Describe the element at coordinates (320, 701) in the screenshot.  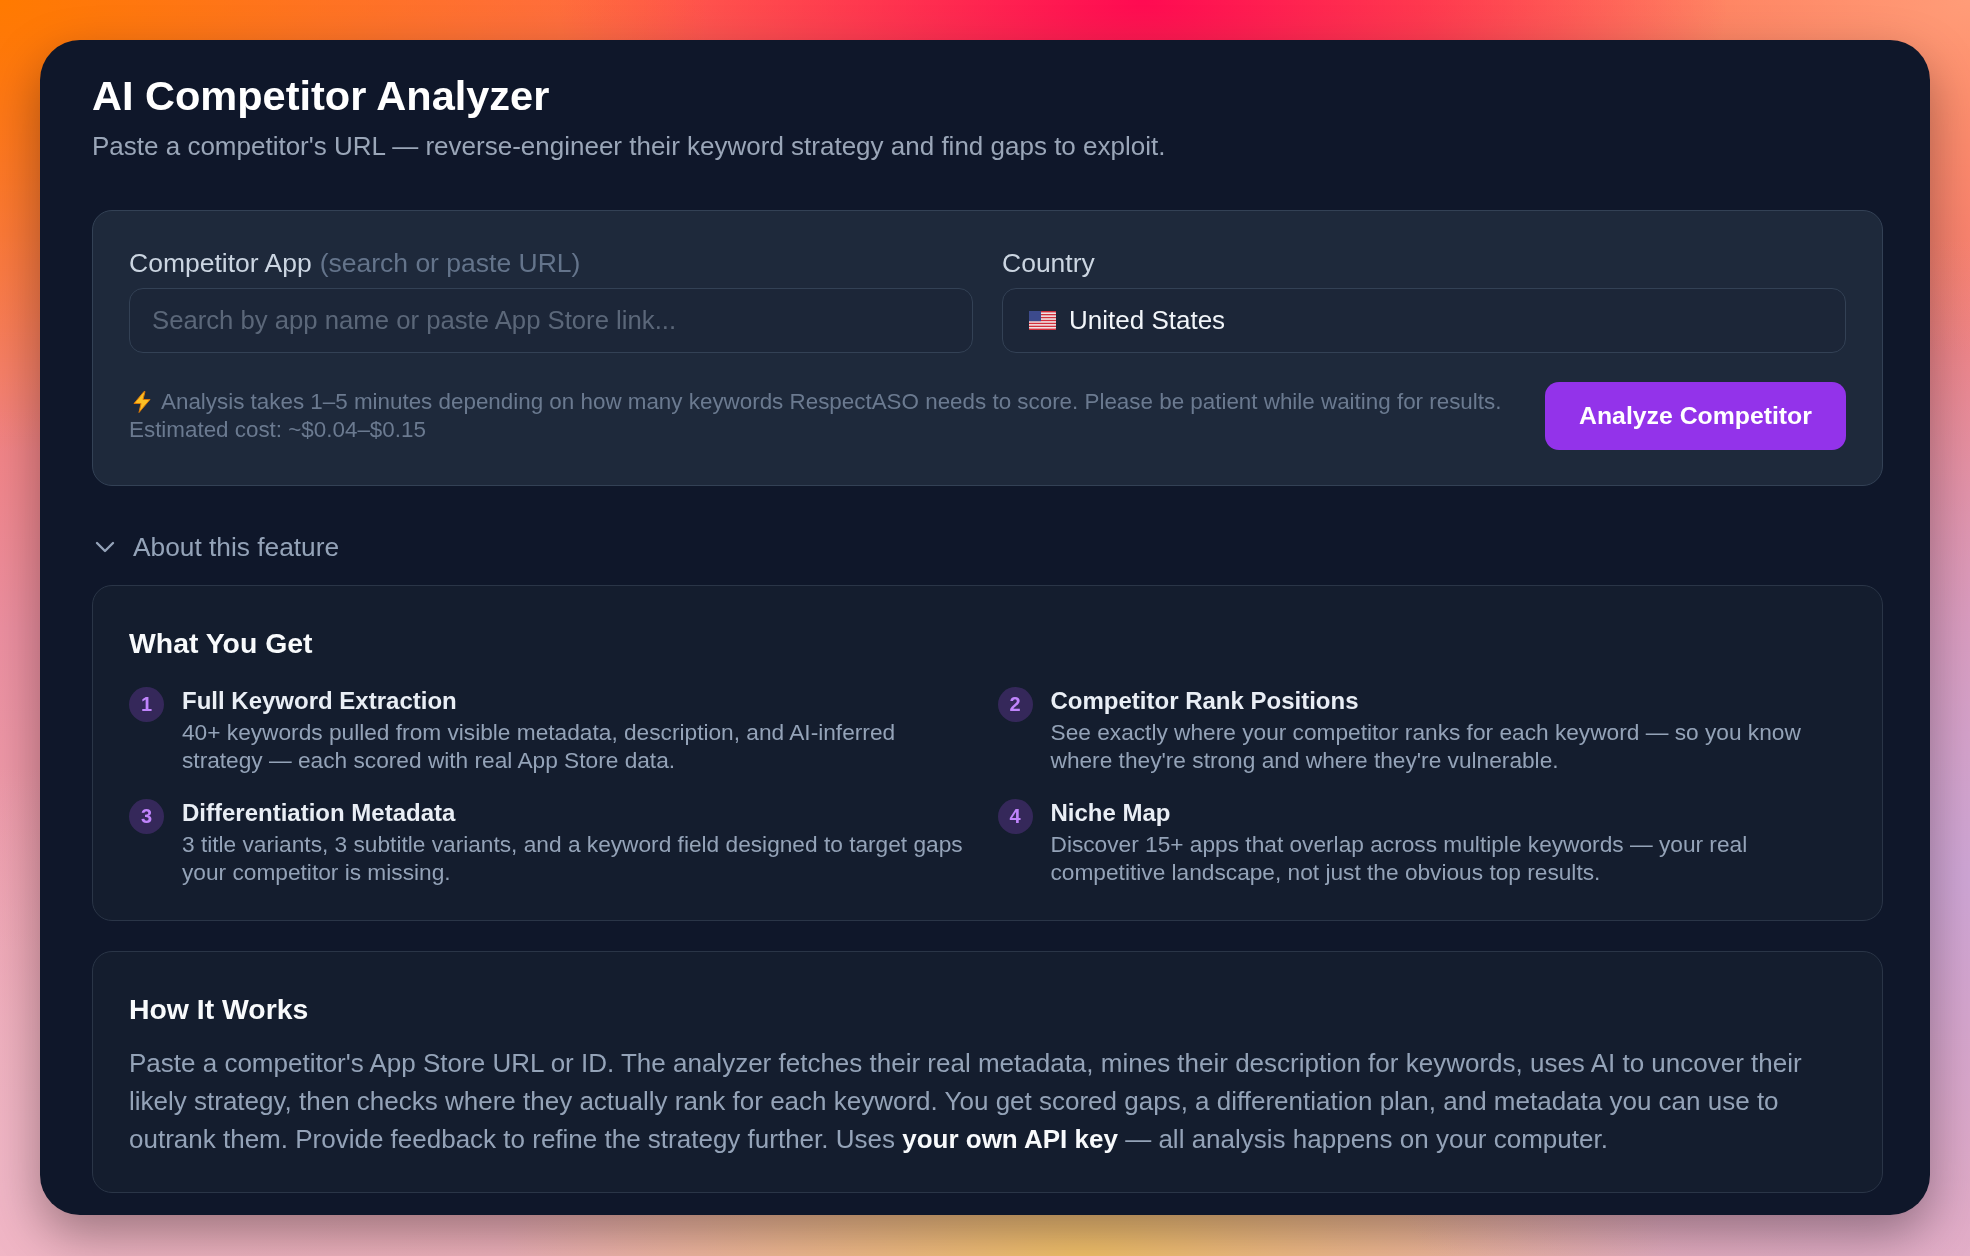
I see `feature-title: Full Keyword Extraction` at that location.